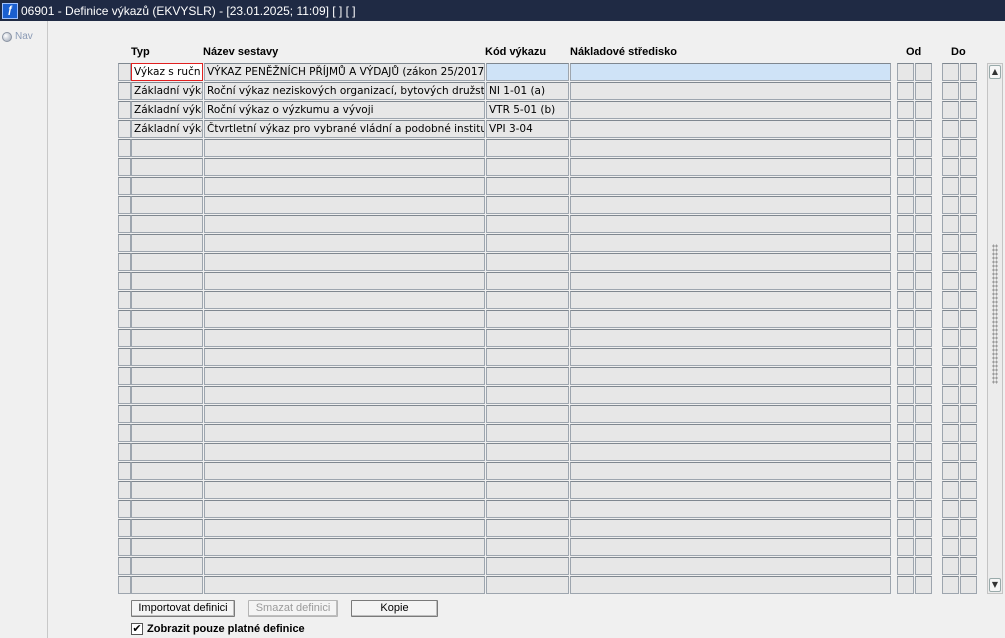 The height and width of the screenshot is (638, 1005). I want to click on import-definition-button: Importovat definici, so click(183, 608).